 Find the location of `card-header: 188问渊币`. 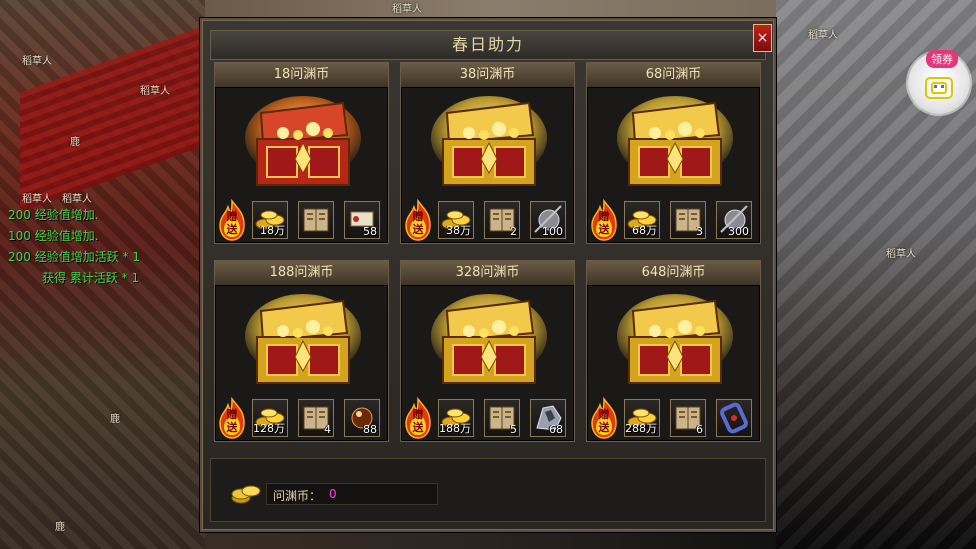

card-header: 188问渊币 is located at coordinates (301, 273).